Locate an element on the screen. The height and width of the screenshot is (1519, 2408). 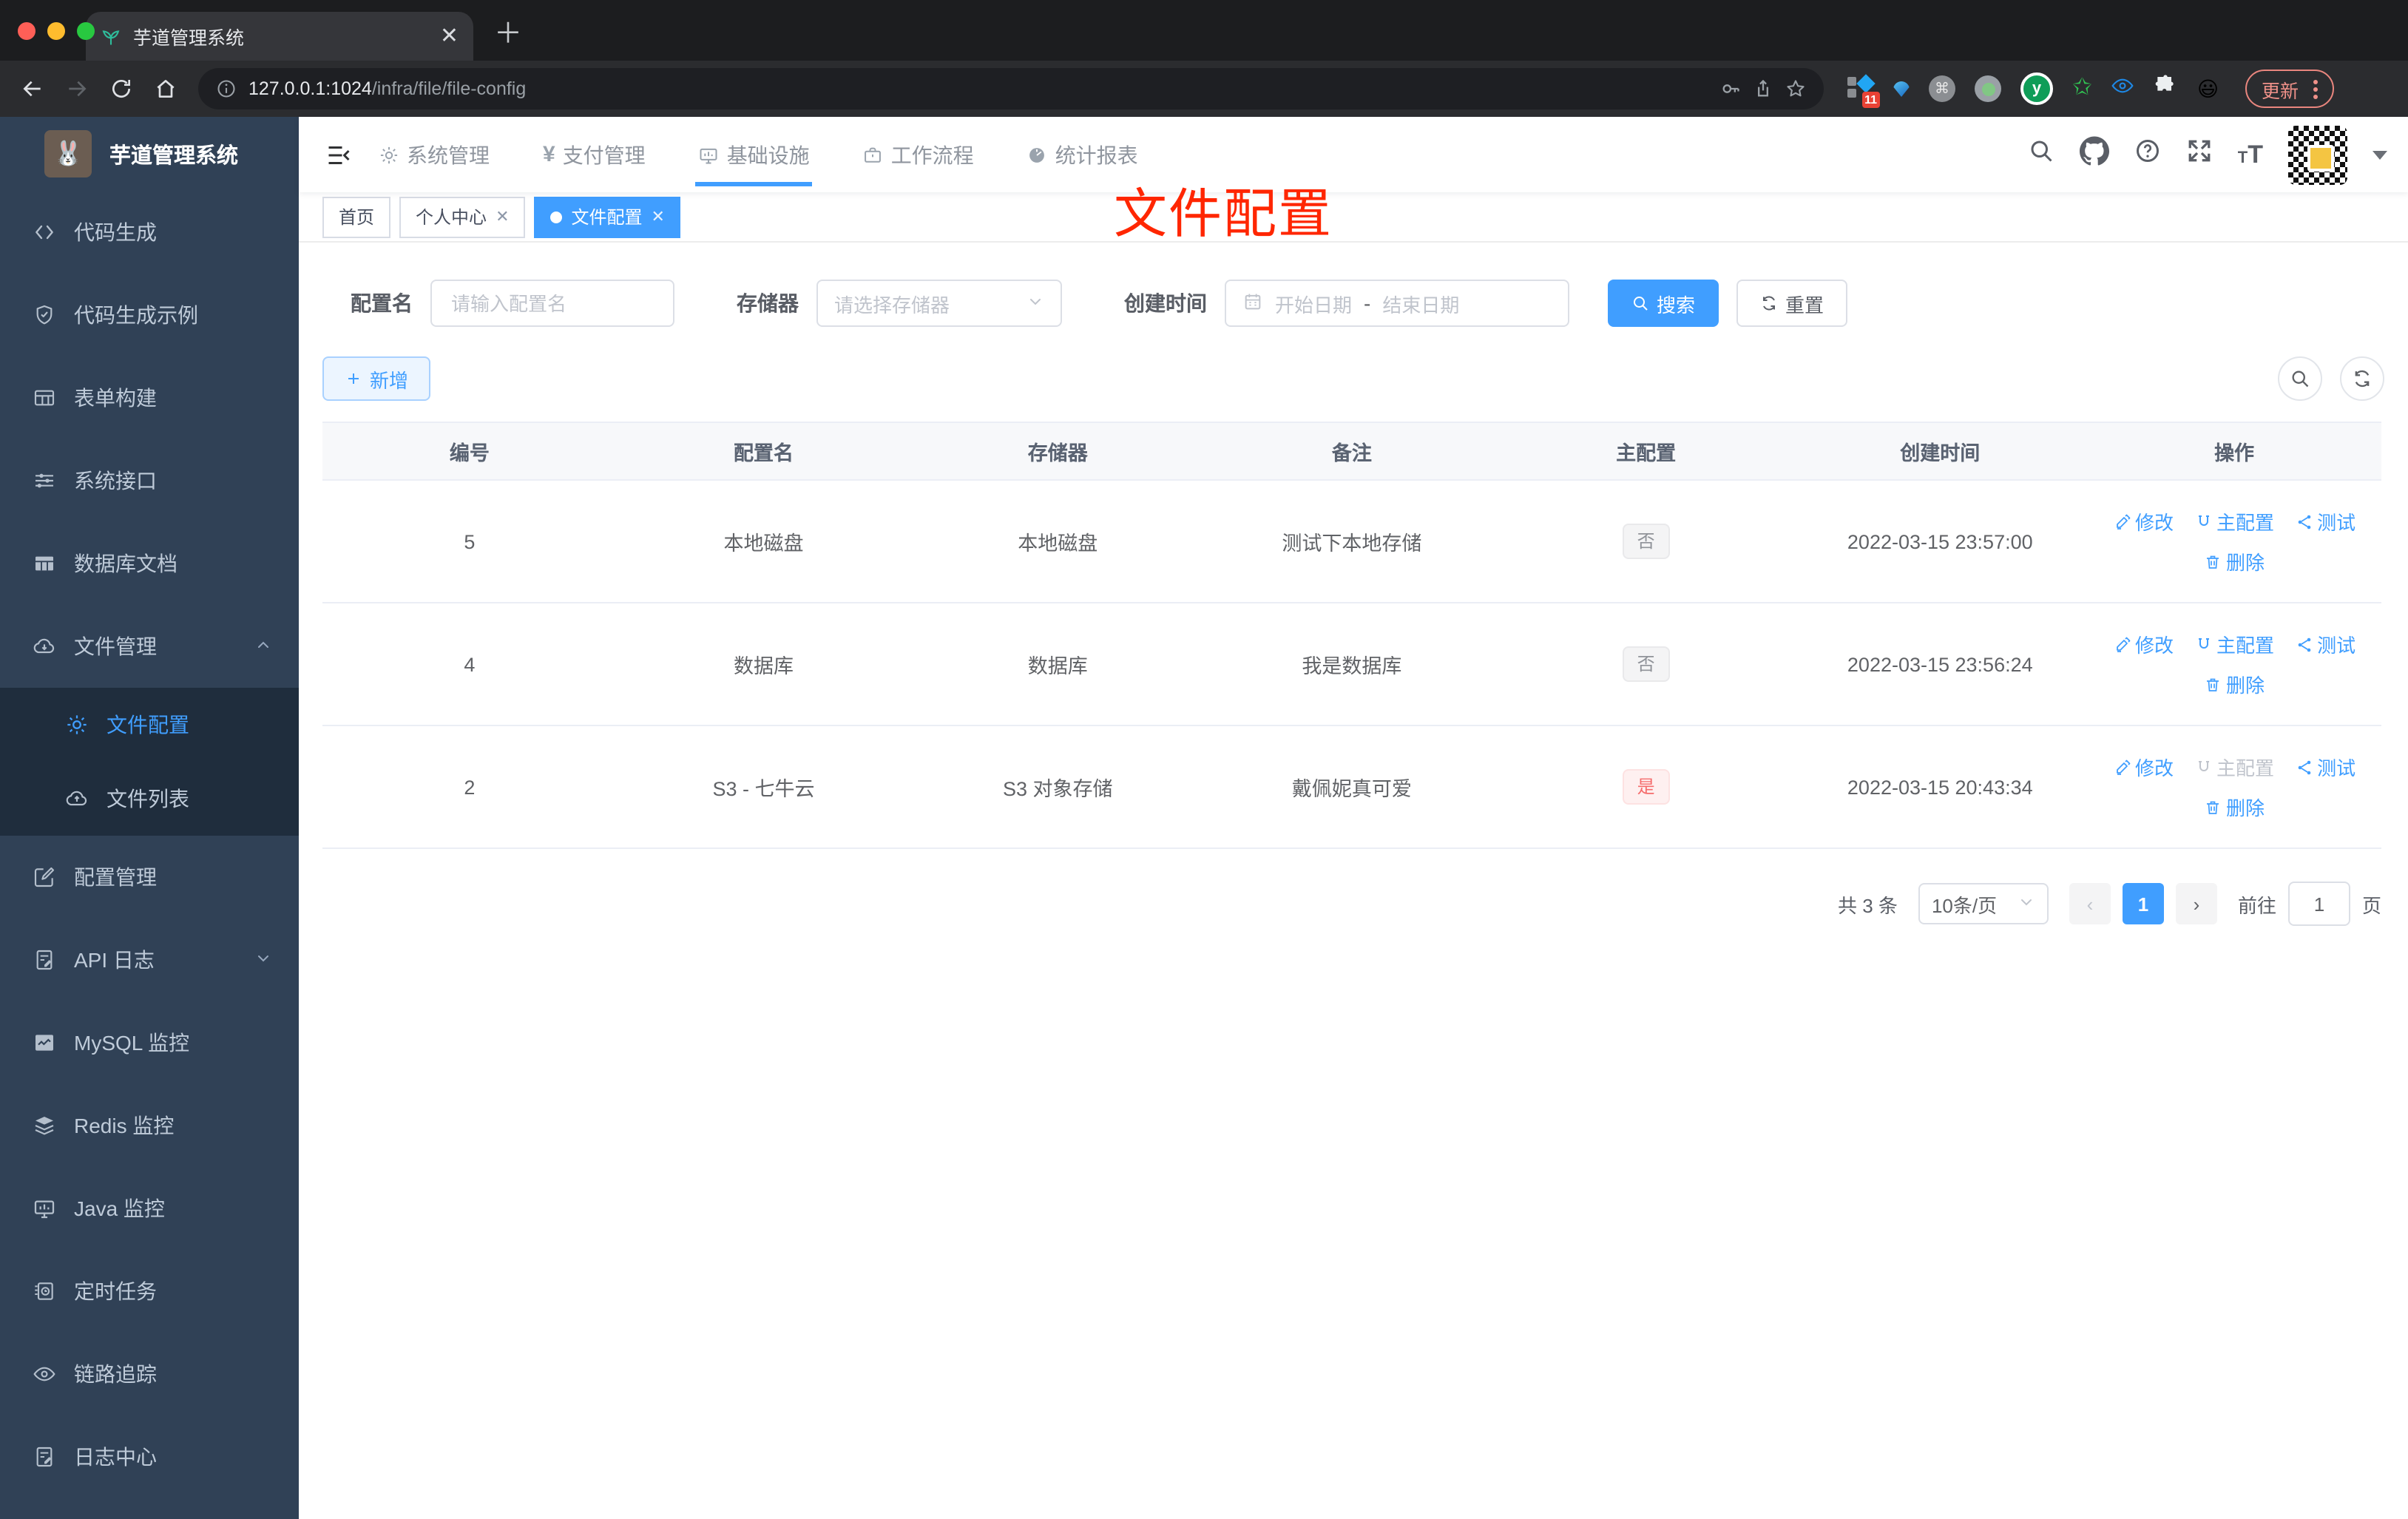
page-number-1: 1 is located at coordinates (2143, 903).